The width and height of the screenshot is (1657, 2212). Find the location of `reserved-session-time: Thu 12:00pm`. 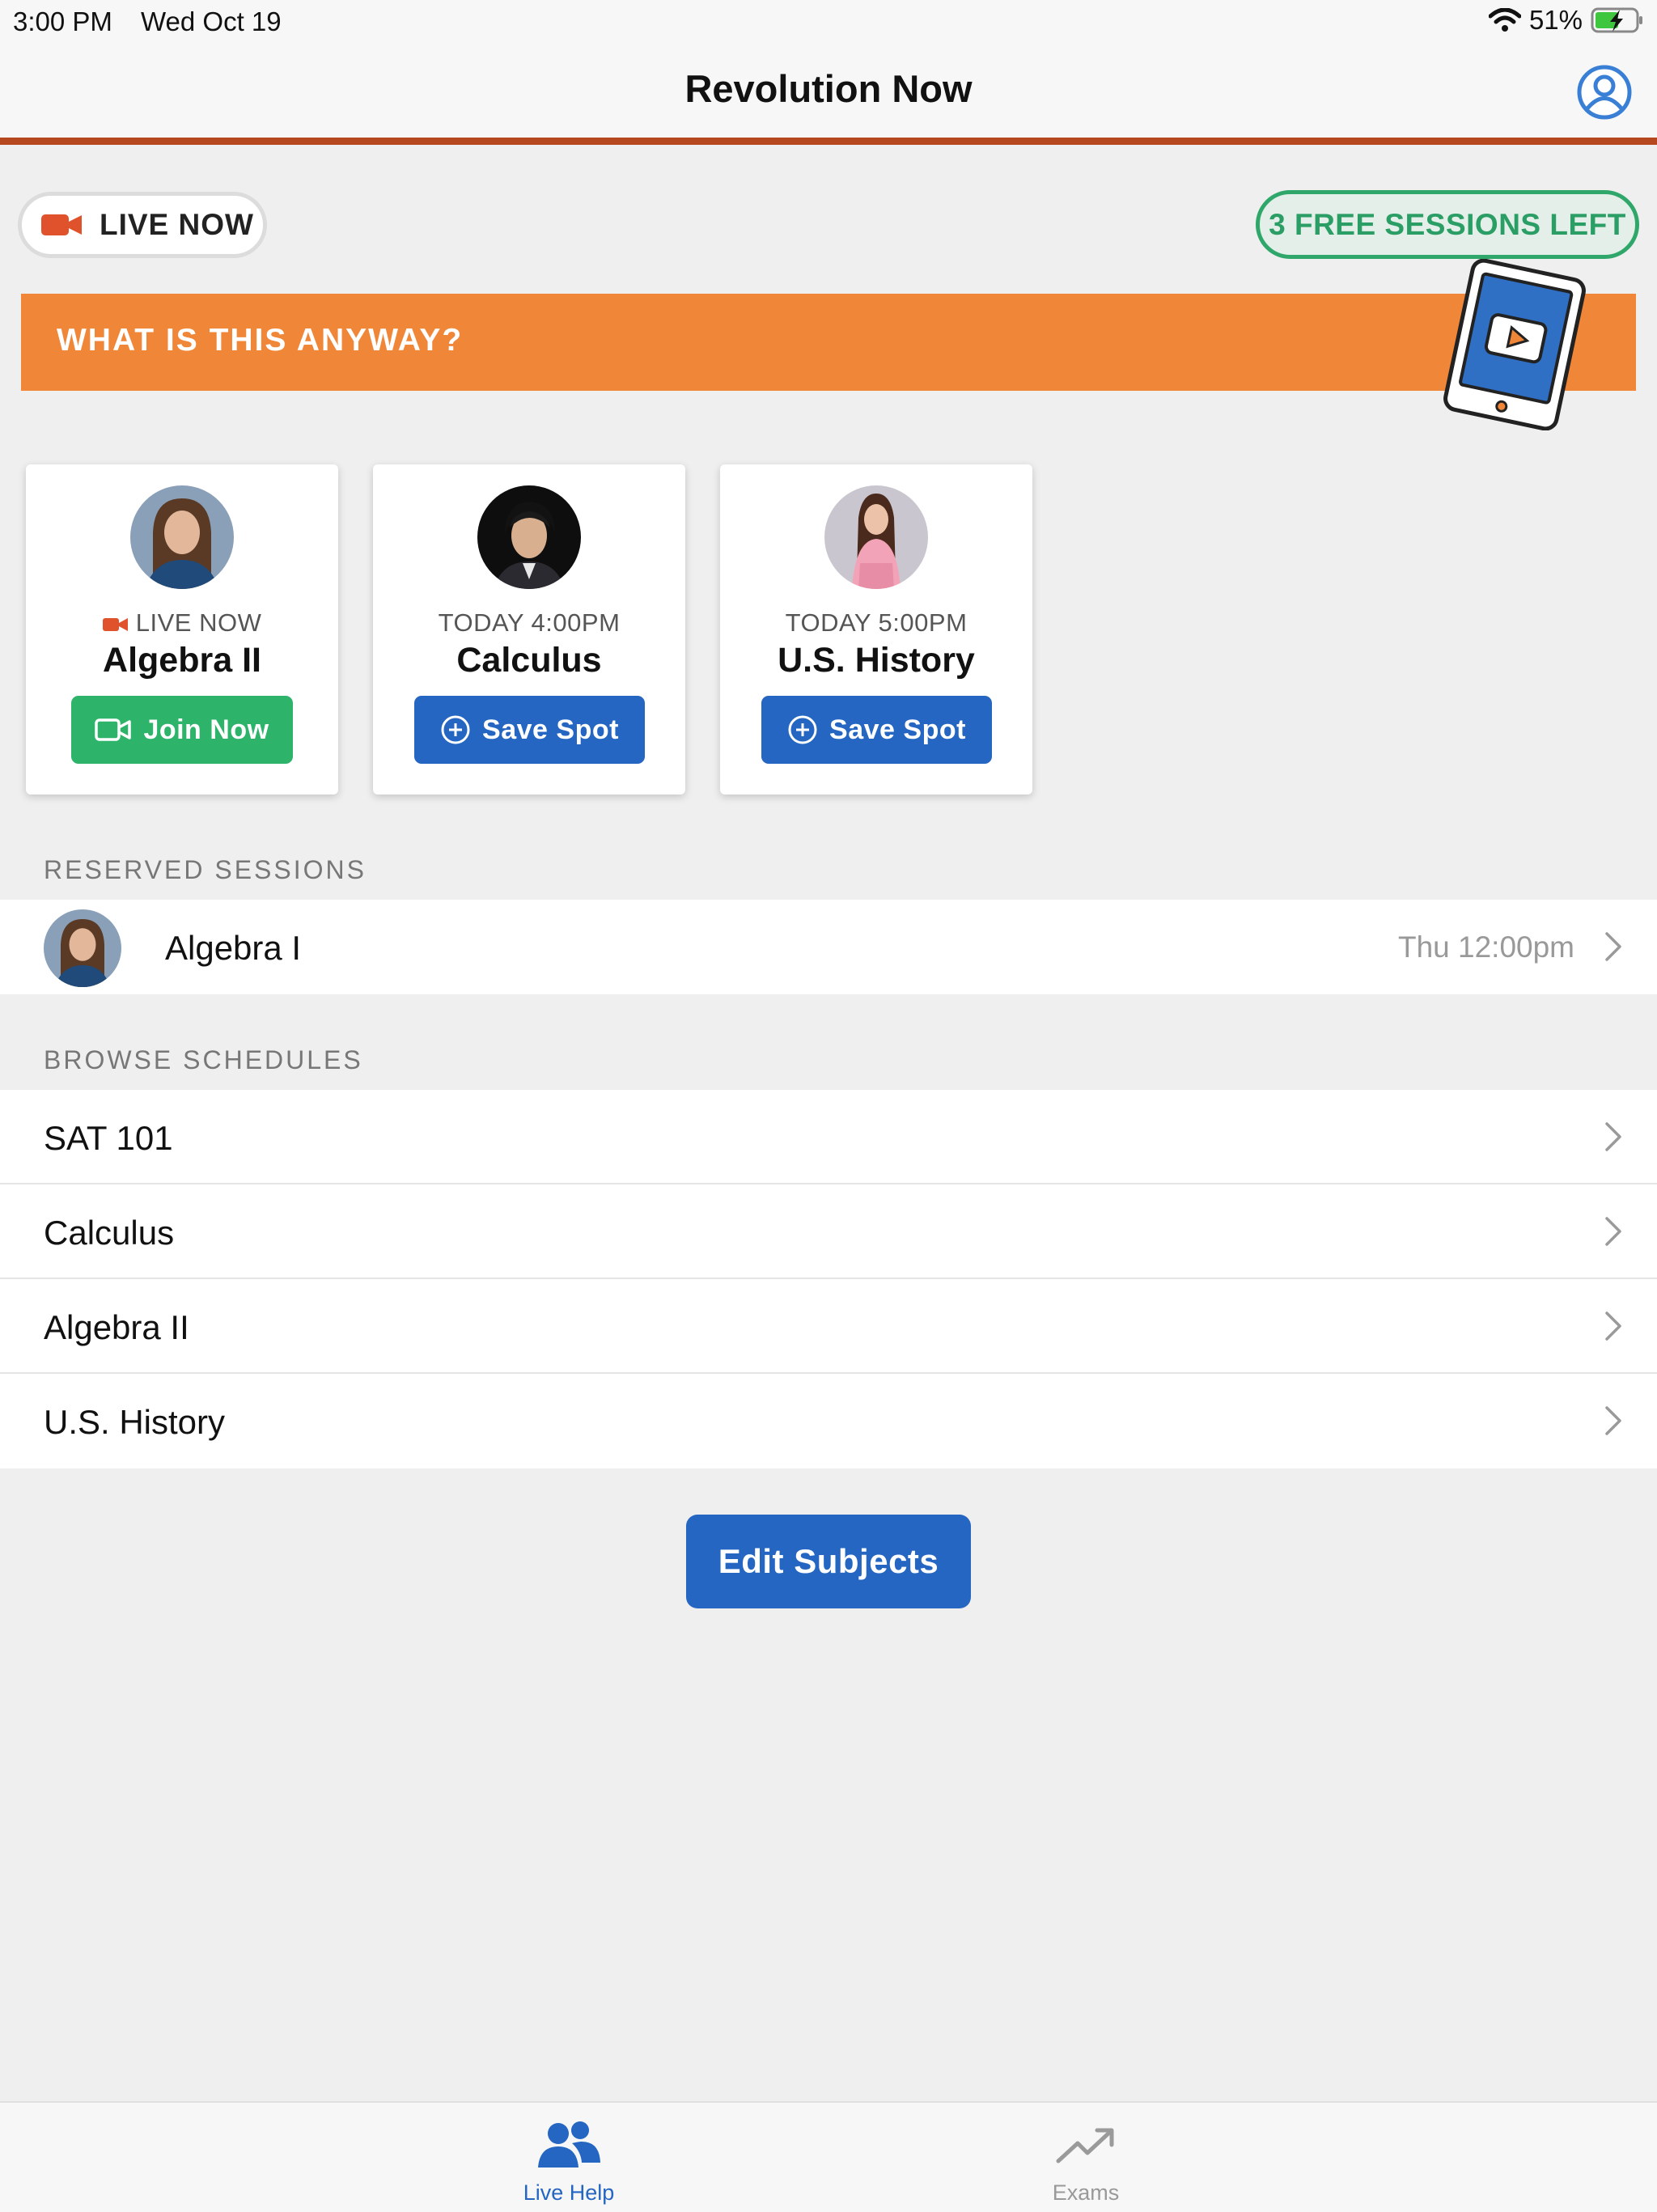

reserved-session-time: Thu 12:00pm is located at coordinates (1485, 947).